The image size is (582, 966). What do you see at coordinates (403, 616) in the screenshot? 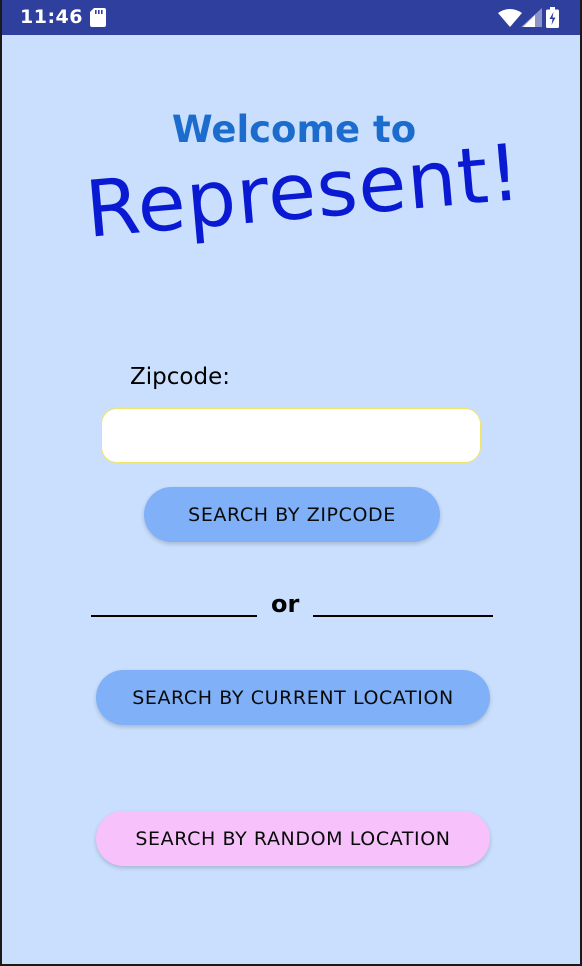
I see `divider-line-right` at bounding box center [403, 616].